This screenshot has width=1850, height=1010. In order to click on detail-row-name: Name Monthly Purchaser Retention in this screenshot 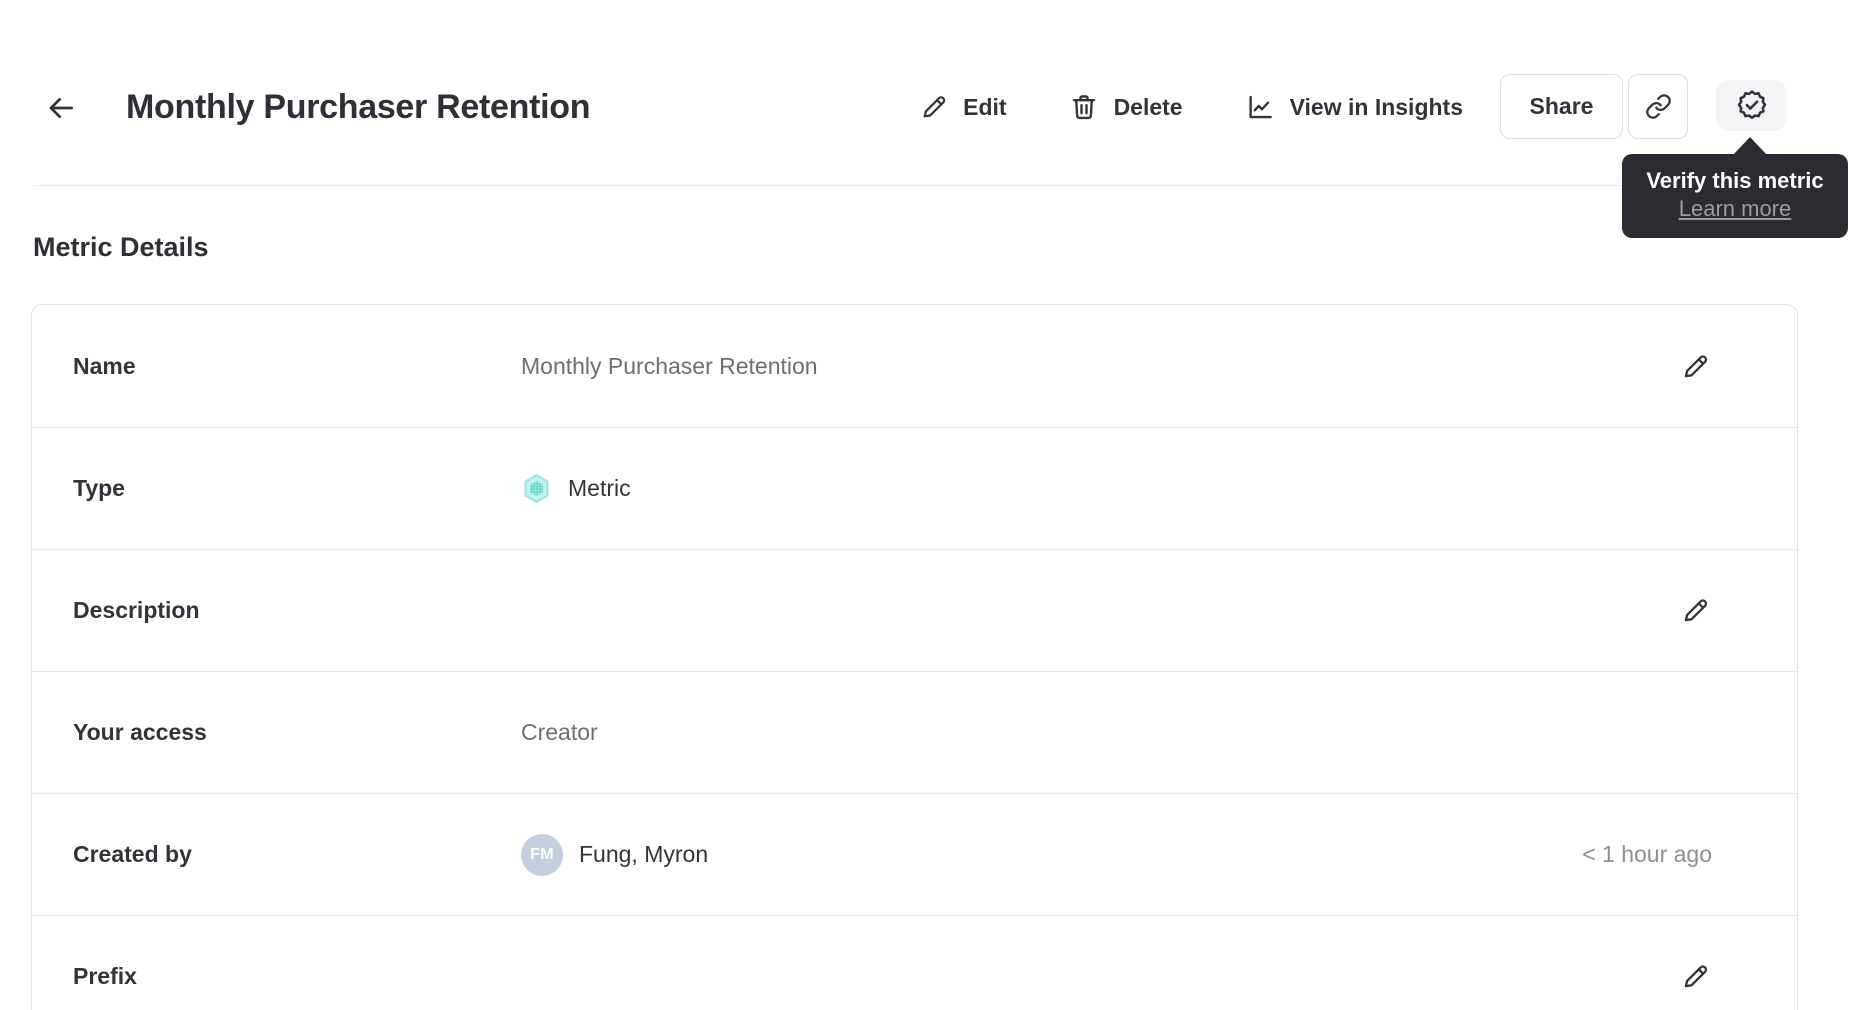, I will do `click(914, 366)`.